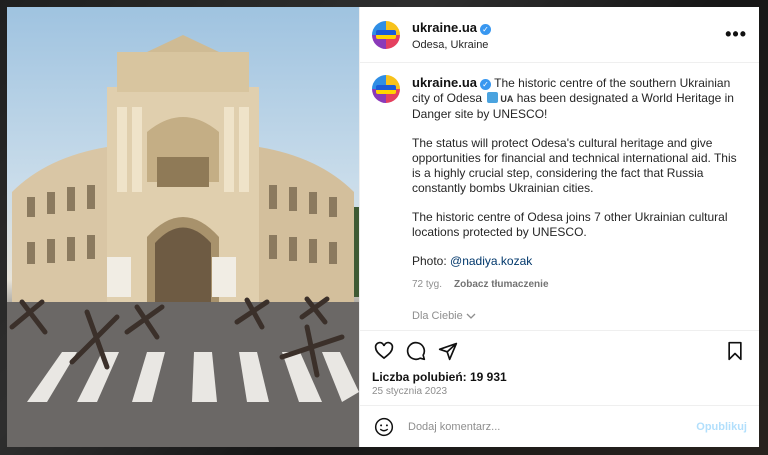 This screenshot has height=455, width=768. I want to click on header-text: ukraine.ua ✓ Odesa, Ukraine, so click(568, 35).